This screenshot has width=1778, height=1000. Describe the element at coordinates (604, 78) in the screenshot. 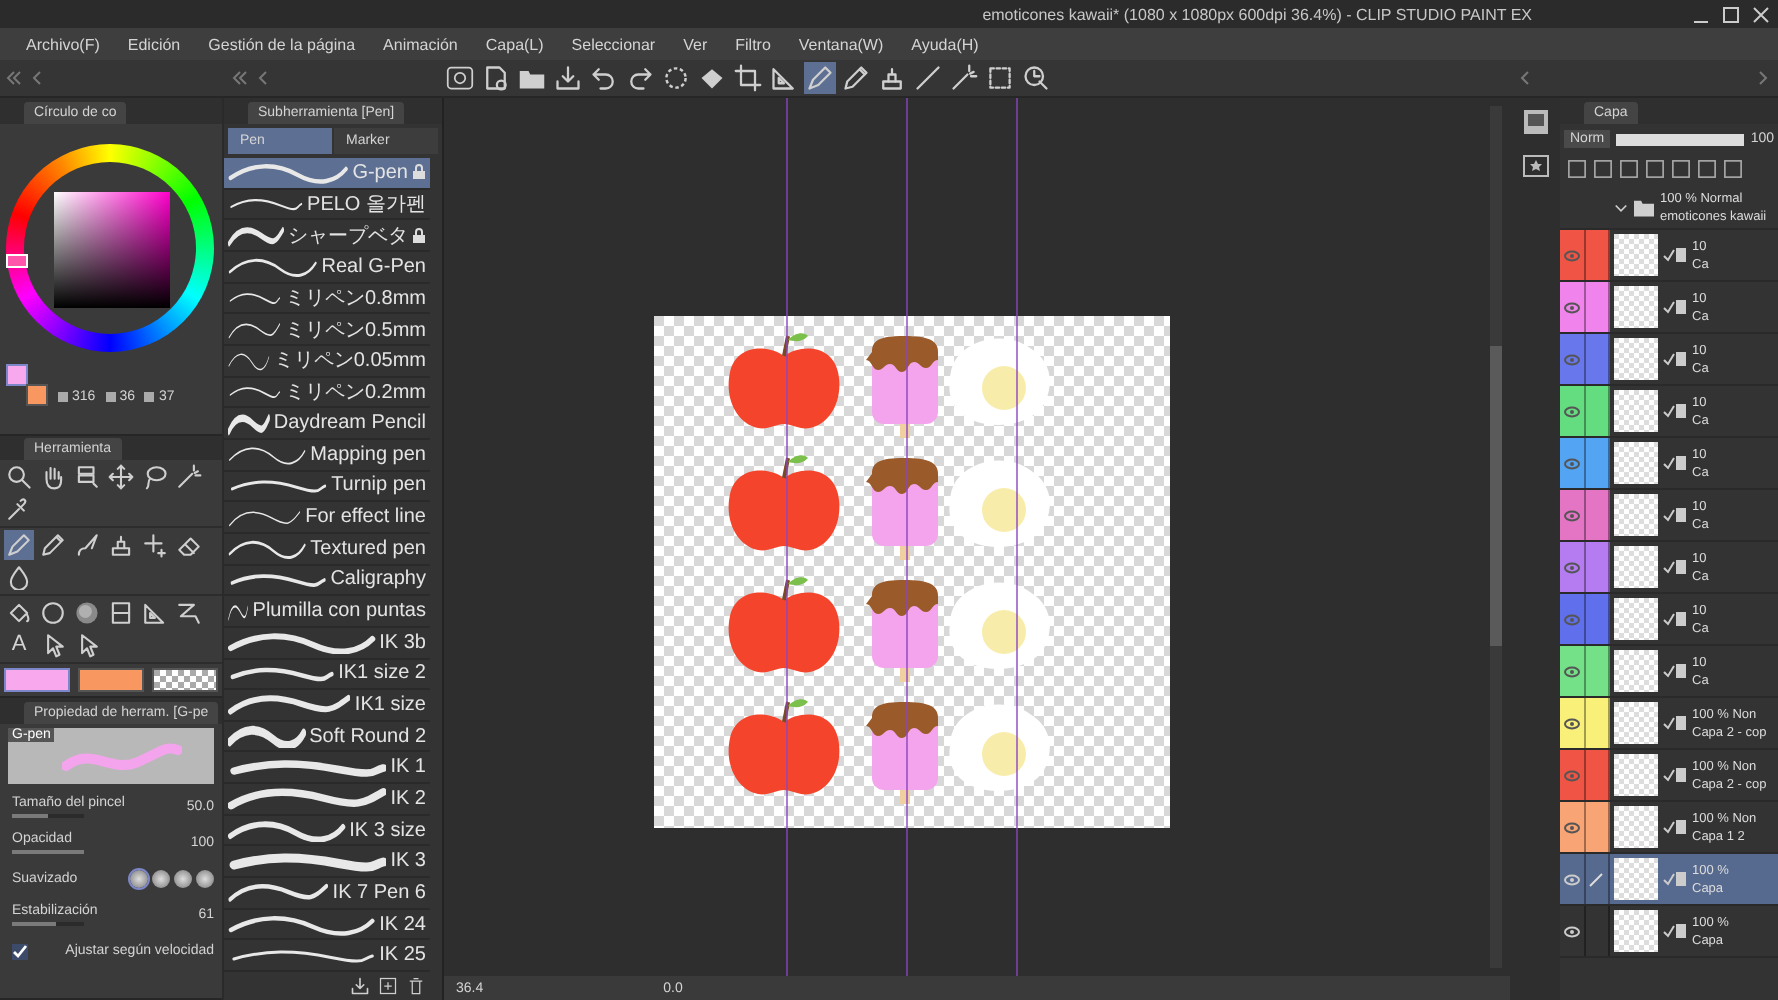

I see `undo-icon` at that location.